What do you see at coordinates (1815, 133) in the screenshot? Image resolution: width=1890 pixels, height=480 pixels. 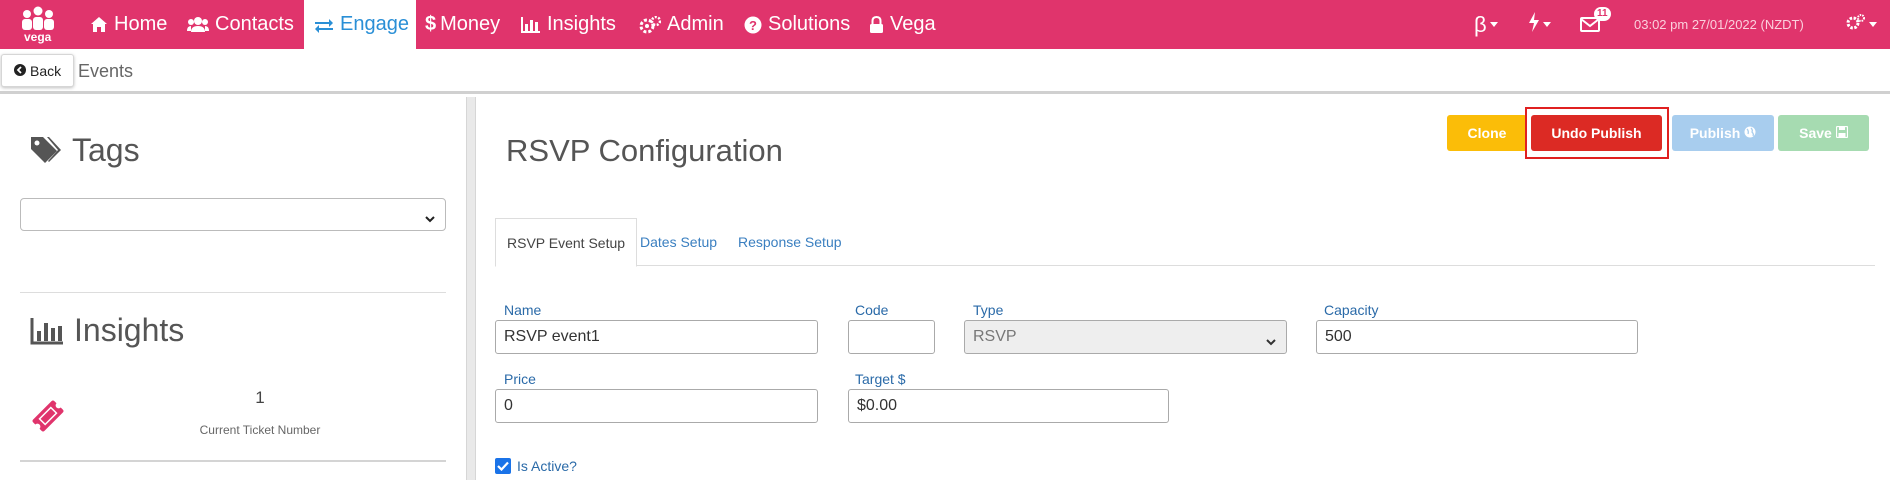 I see `save-button-label: Save` at bounding box center [1815, 133].